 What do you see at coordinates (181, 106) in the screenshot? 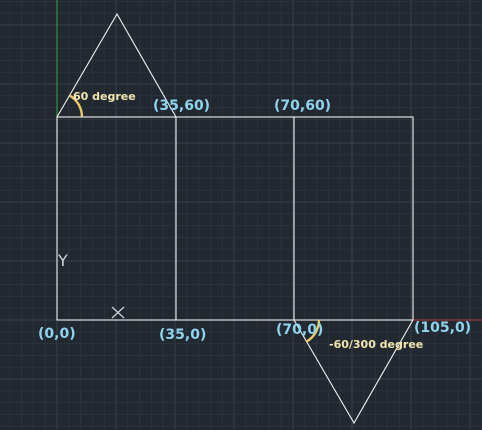
I see `point-label-35-60: (35,60)` at bounding box center [181, 106].